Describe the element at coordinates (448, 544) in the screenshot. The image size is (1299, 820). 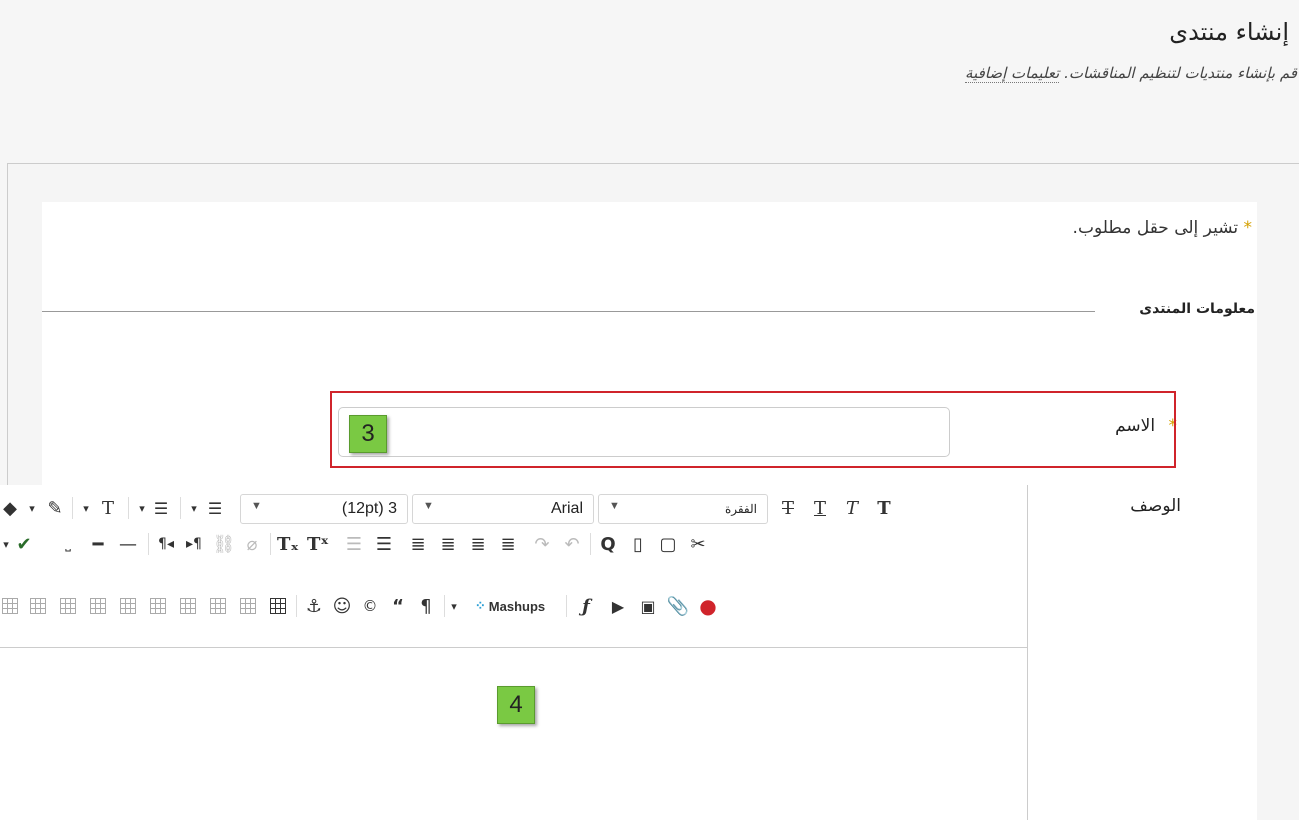
I see `align-right-icon: ≣` at that location.